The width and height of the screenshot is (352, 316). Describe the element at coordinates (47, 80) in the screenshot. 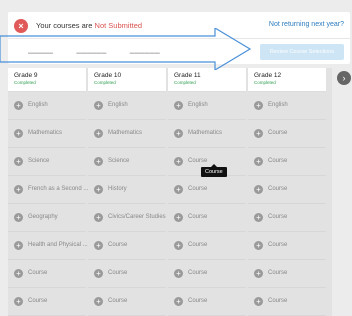

I see `grade-header: Grade 9 Completed` at that location.